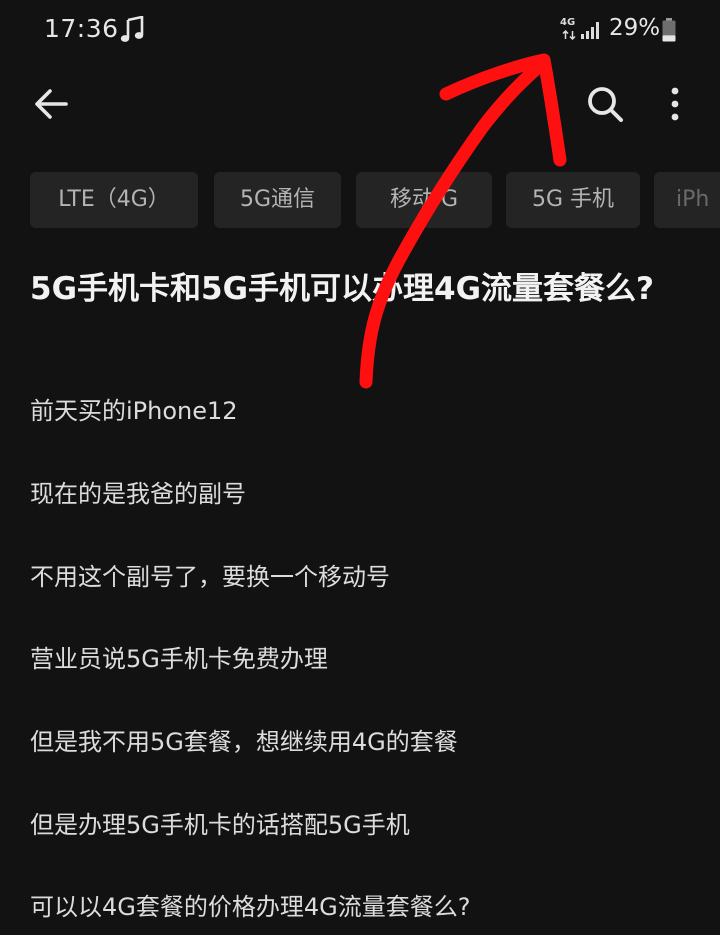 Image resolution: width=720 pixels, height=935 pixels. I want to click on topic-tag: LTE（4G）, so click(114, 200).